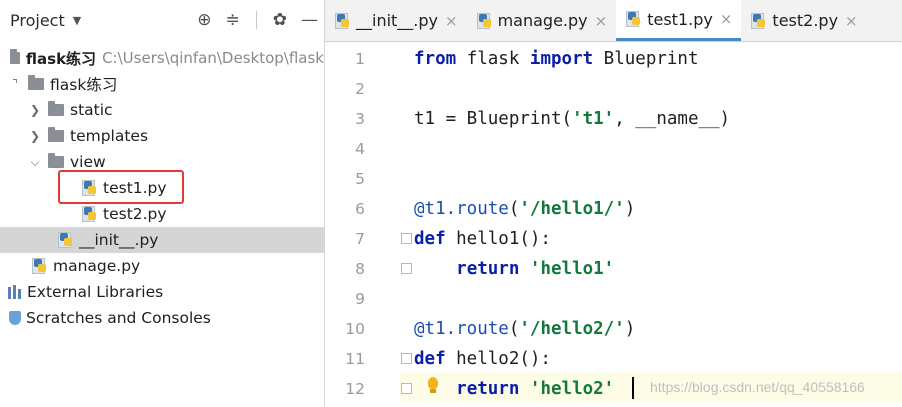 The width and height of the screenshot is (902, 407). What do you see at coordinates (309, 20) in the screenshot?
I see `hide-icon: —` at bounding box center [309, 20].